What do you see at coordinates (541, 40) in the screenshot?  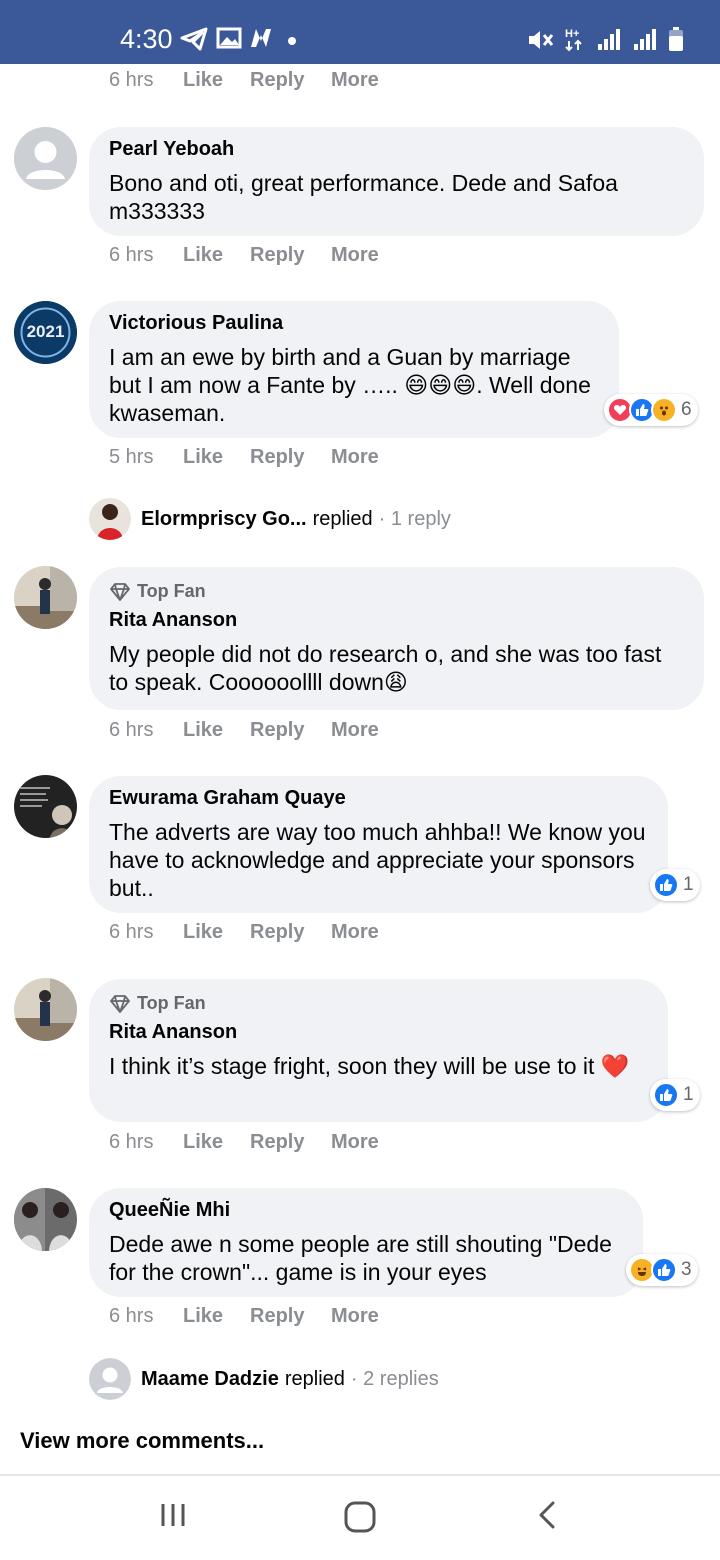 I see `mute-icon` at bounding box center [541, 40].